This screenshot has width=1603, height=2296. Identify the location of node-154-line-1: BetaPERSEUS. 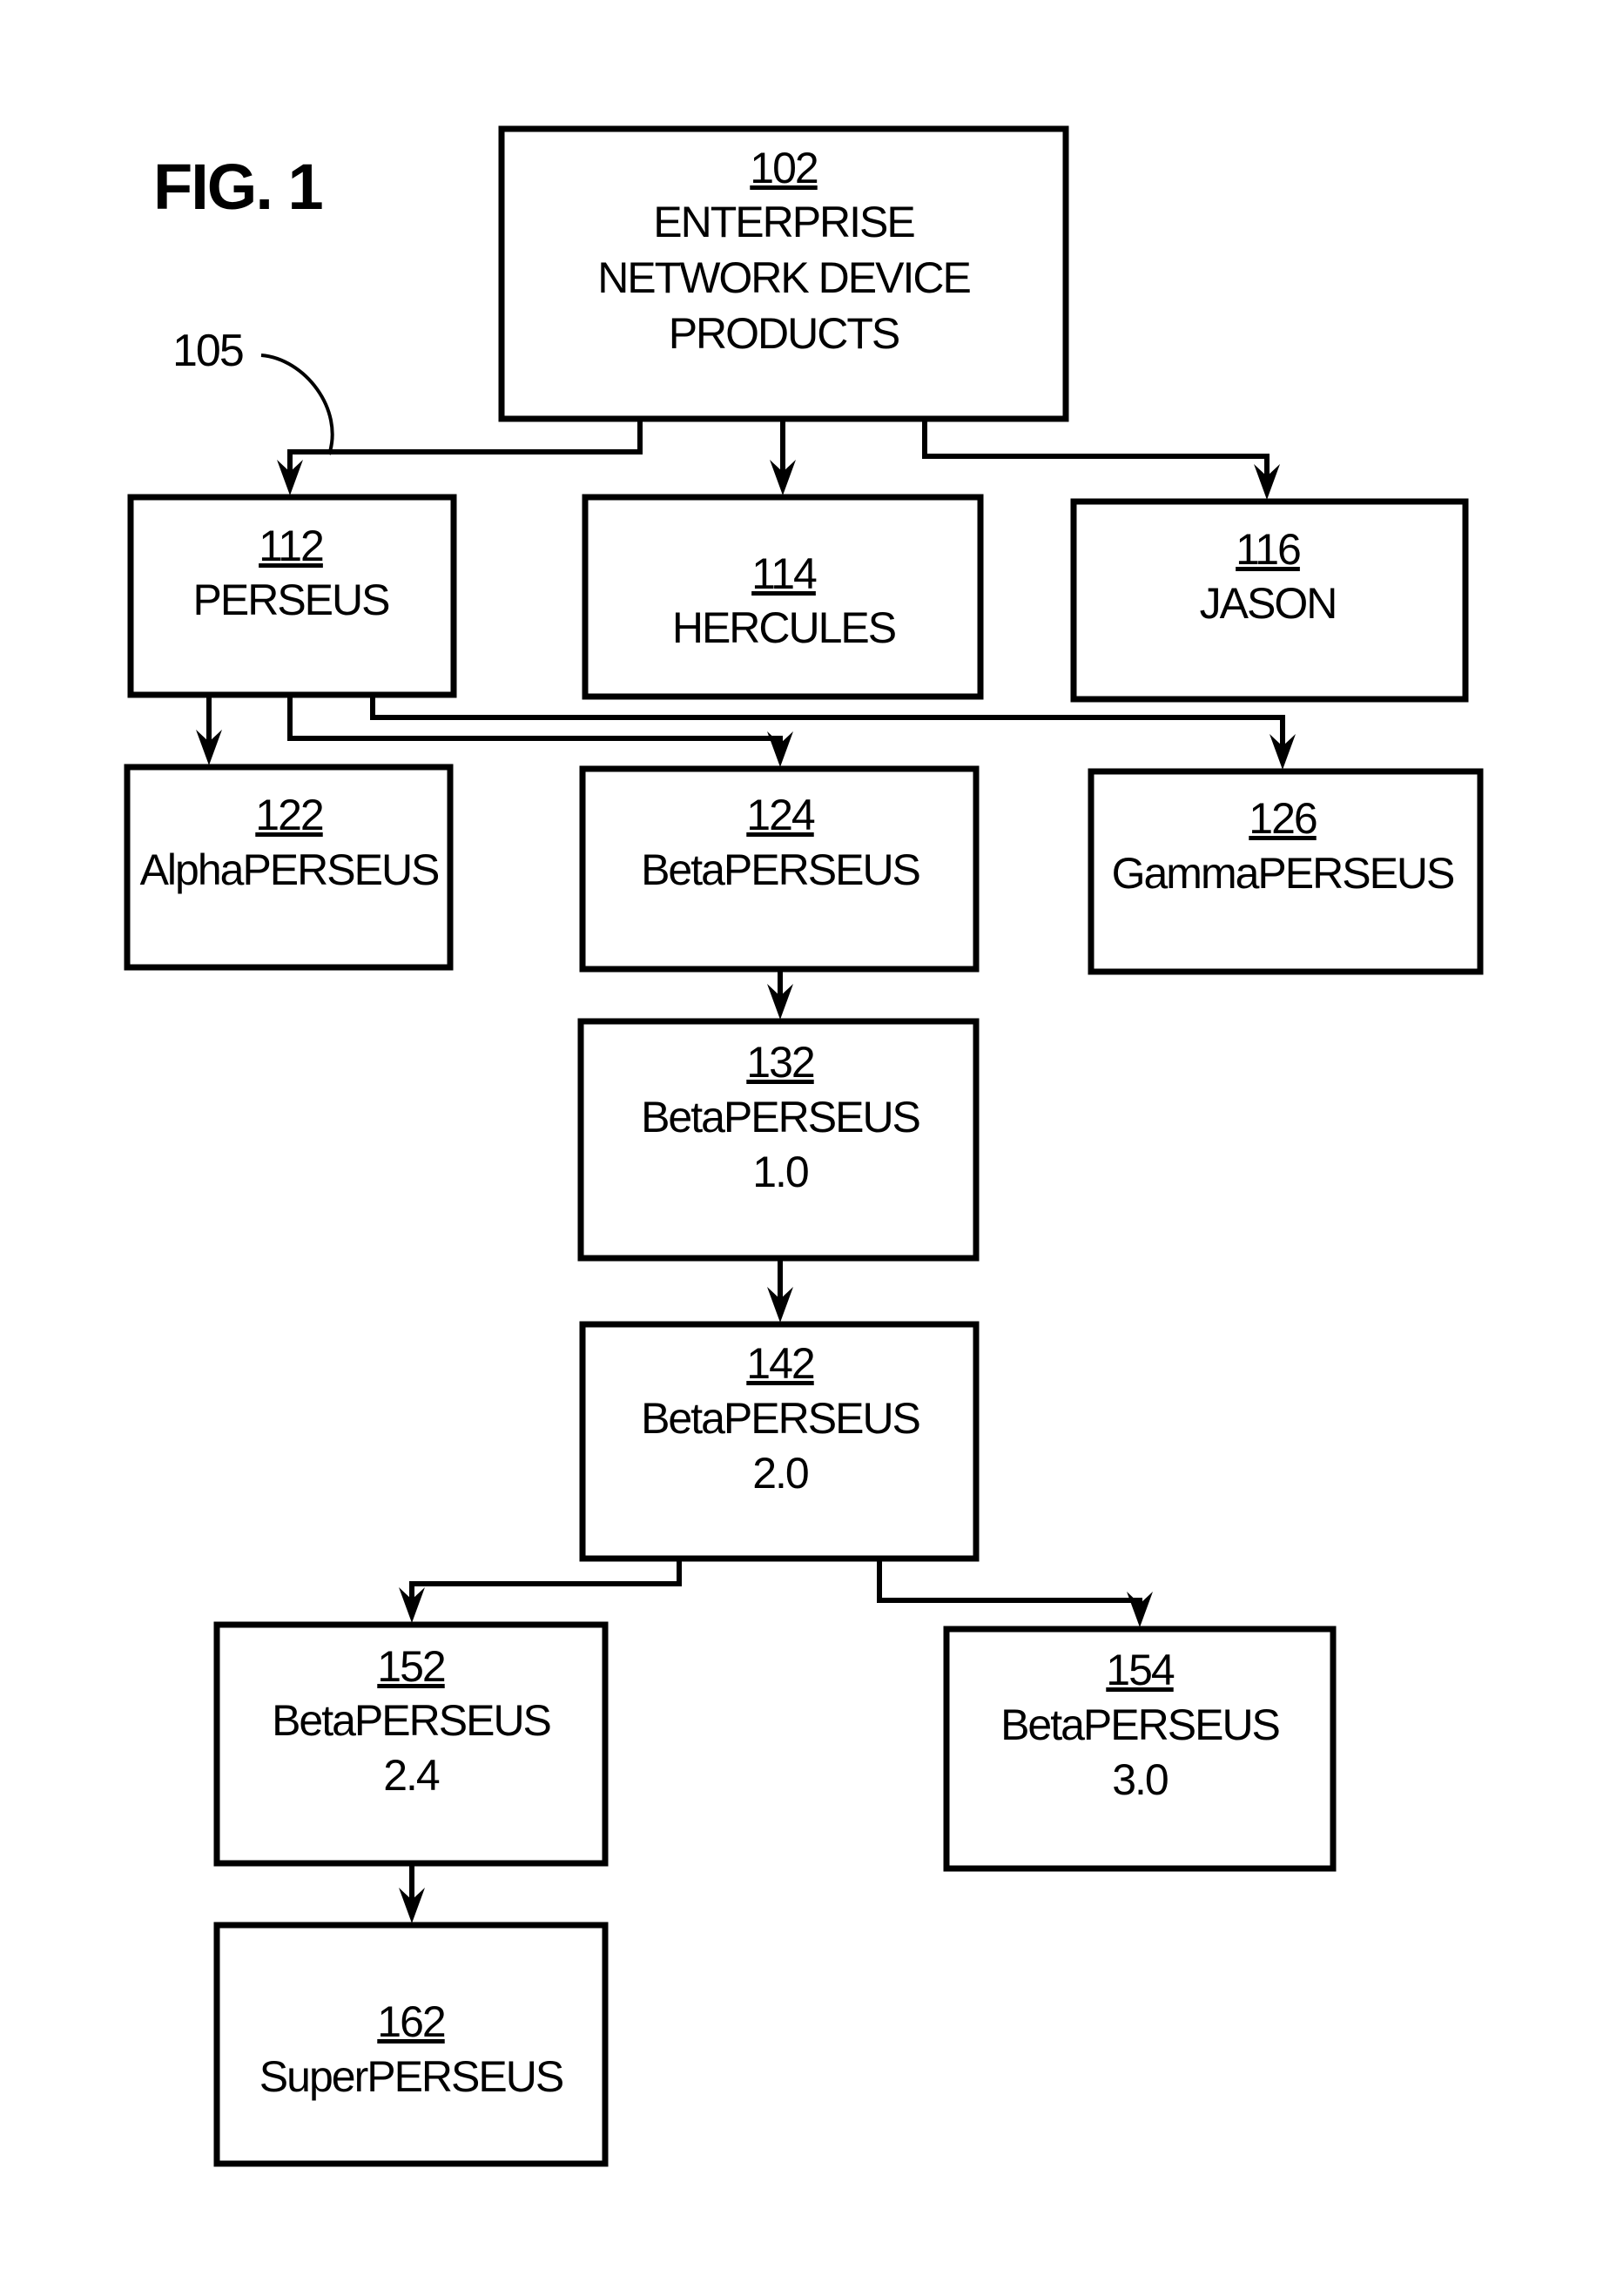
(1139, 1724).